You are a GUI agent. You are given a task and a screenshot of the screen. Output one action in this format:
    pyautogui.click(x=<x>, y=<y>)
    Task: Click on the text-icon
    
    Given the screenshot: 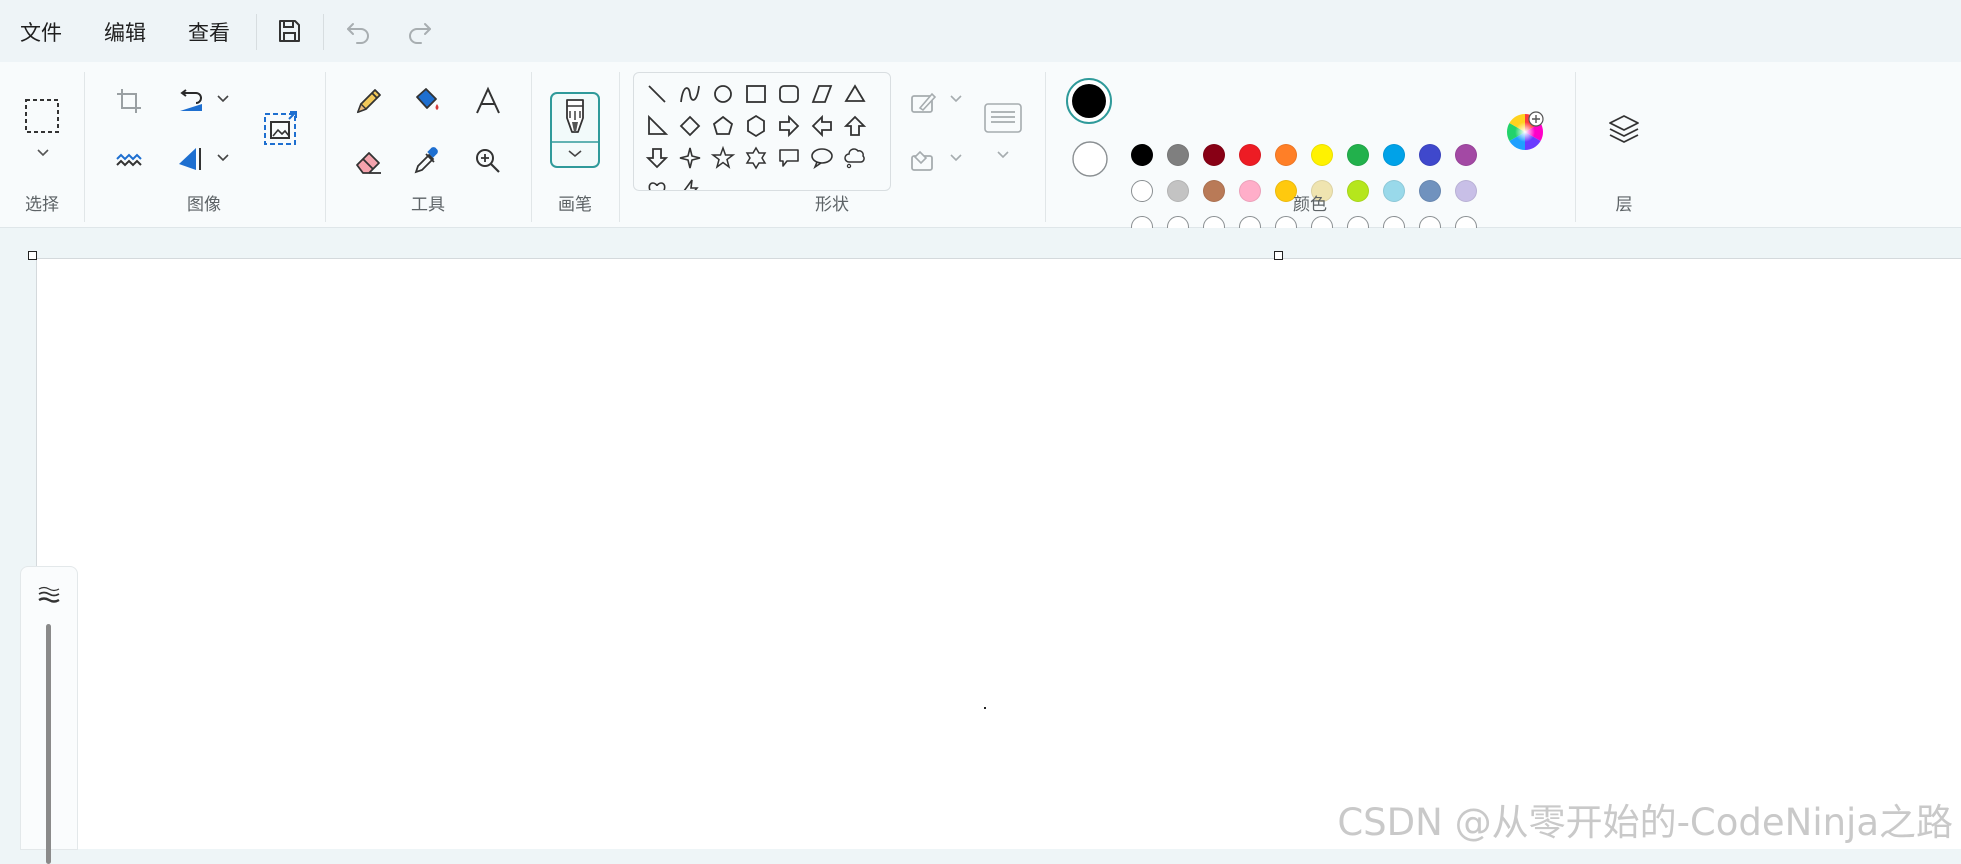 What is the action you would take?
    pyautogui.click(x=488, y=101)
    